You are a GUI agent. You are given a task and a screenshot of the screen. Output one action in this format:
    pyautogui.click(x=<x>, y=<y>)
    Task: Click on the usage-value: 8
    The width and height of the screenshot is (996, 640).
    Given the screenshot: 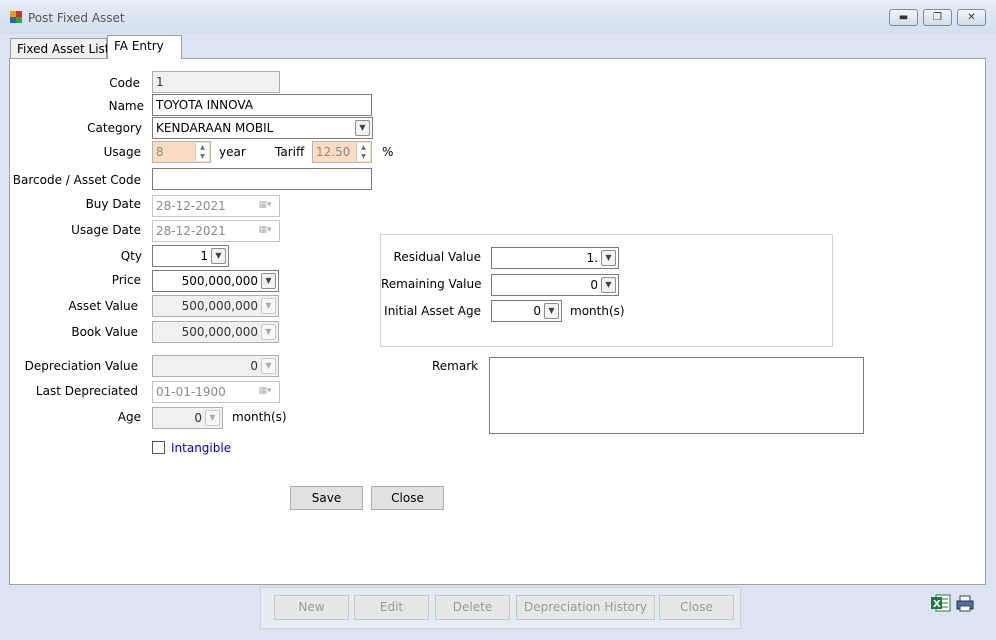 What is the action you would take?
    pyautogui.click(x=160, y=152)
    